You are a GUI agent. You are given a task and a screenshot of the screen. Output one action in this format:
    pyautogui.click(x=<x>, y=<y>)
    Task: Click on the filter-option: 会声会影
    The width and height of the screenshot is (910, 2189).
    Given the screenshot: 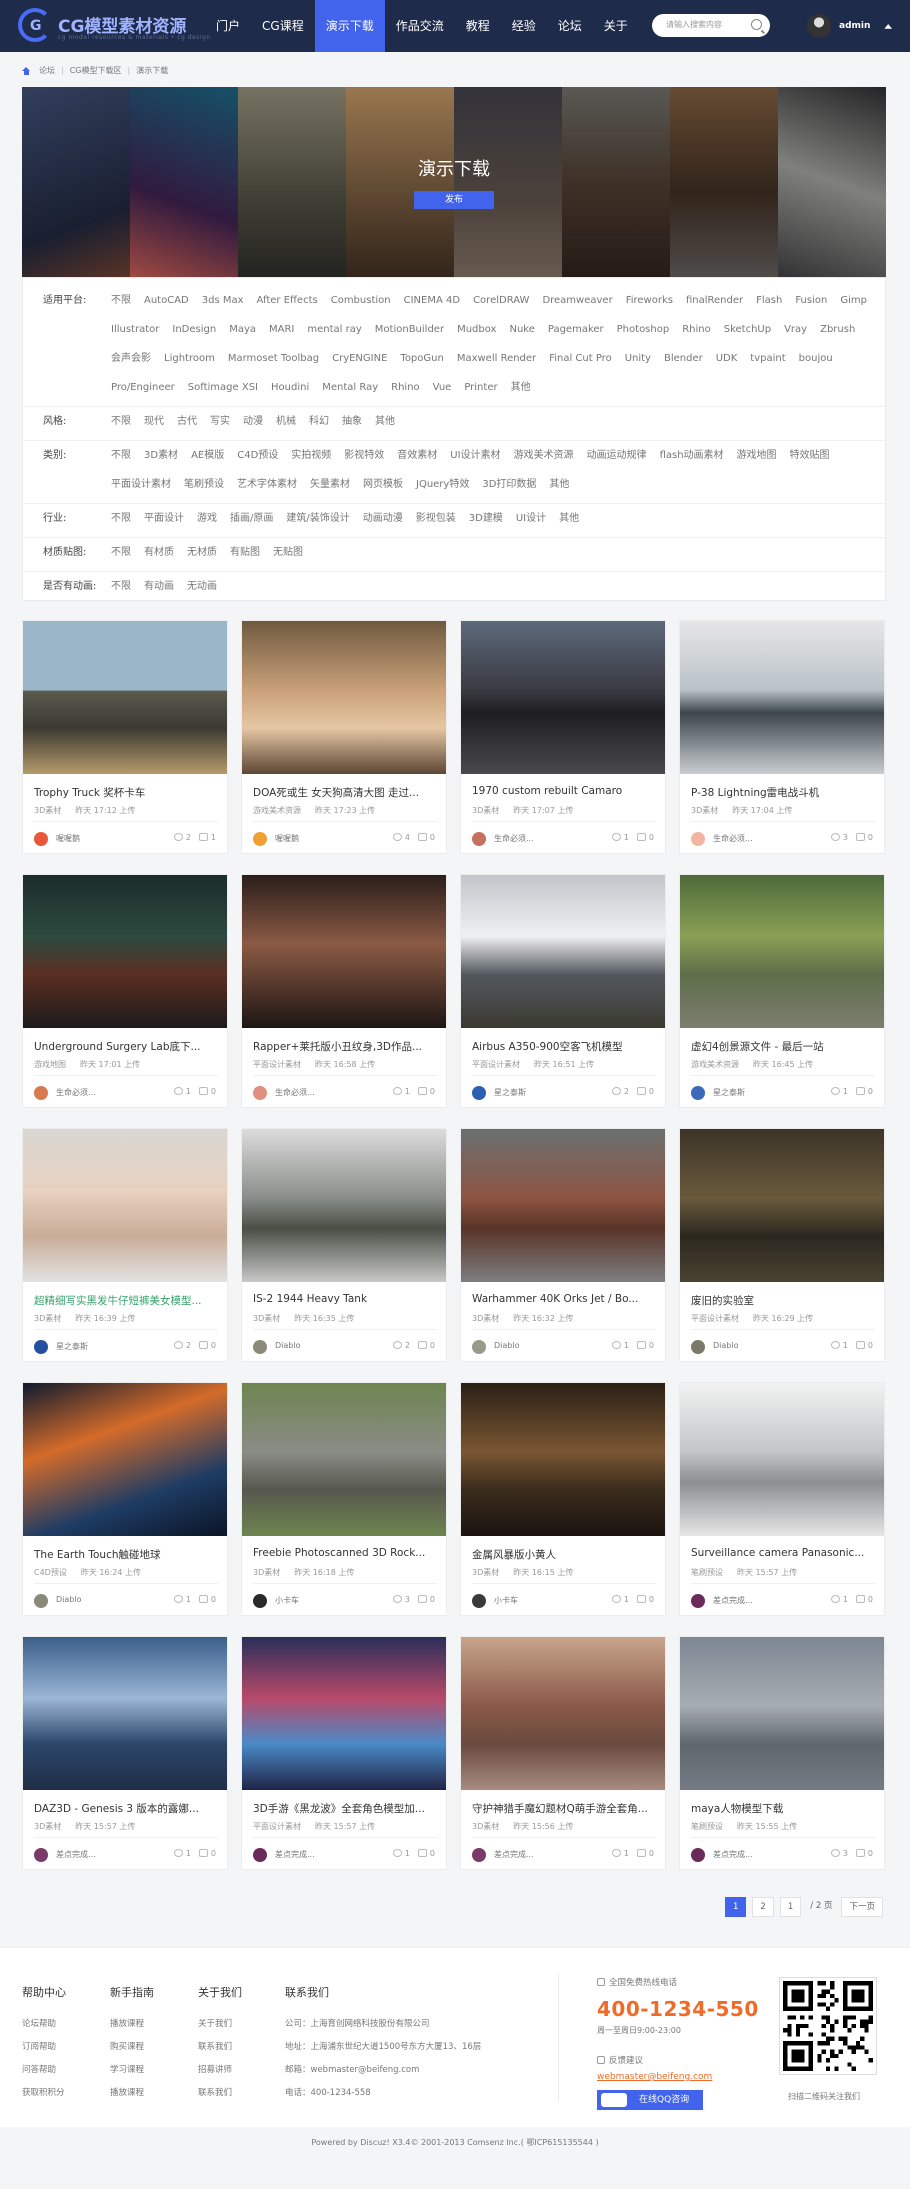 What is the action you would take?
    pyautogui.click(x=131, y=358)
    